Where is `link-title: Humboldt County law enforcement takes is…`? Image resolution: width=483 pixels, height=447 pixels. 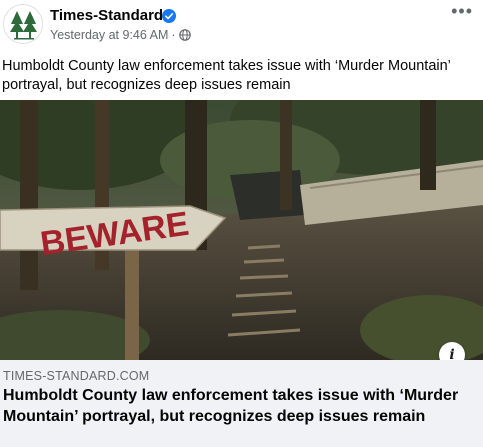 link-title: Humboldt County law enforcement takes is… is located at coordinates (241, 406).